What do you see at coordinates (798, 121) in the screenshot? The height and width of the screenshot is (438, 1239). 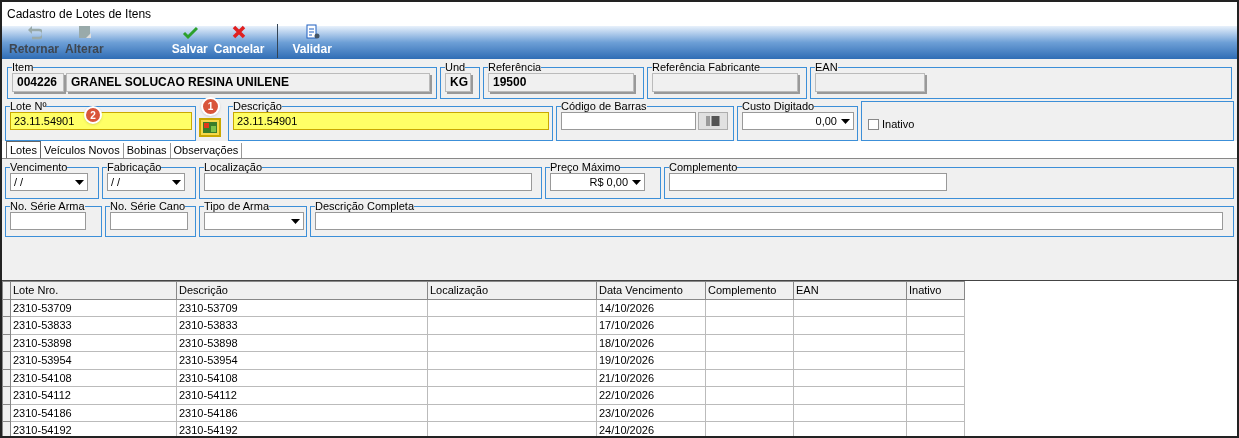 I see `dropdown-field: 0,00` at bounding box center [798, 121].